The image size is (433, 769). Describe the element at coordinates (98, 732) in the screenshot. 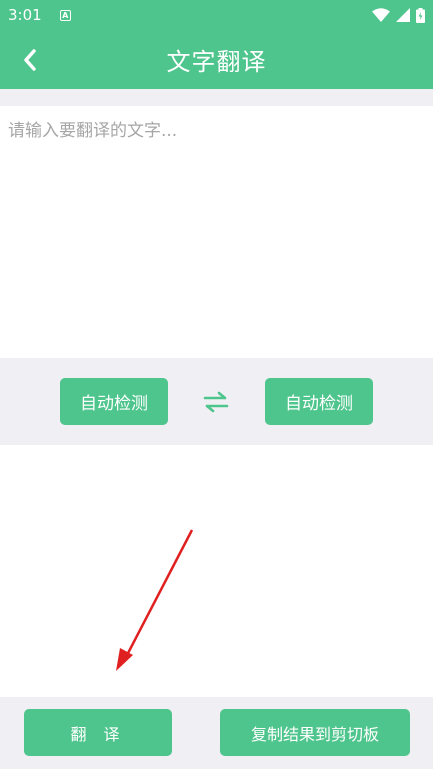

I see `translate-button: 翻 译` at that location.